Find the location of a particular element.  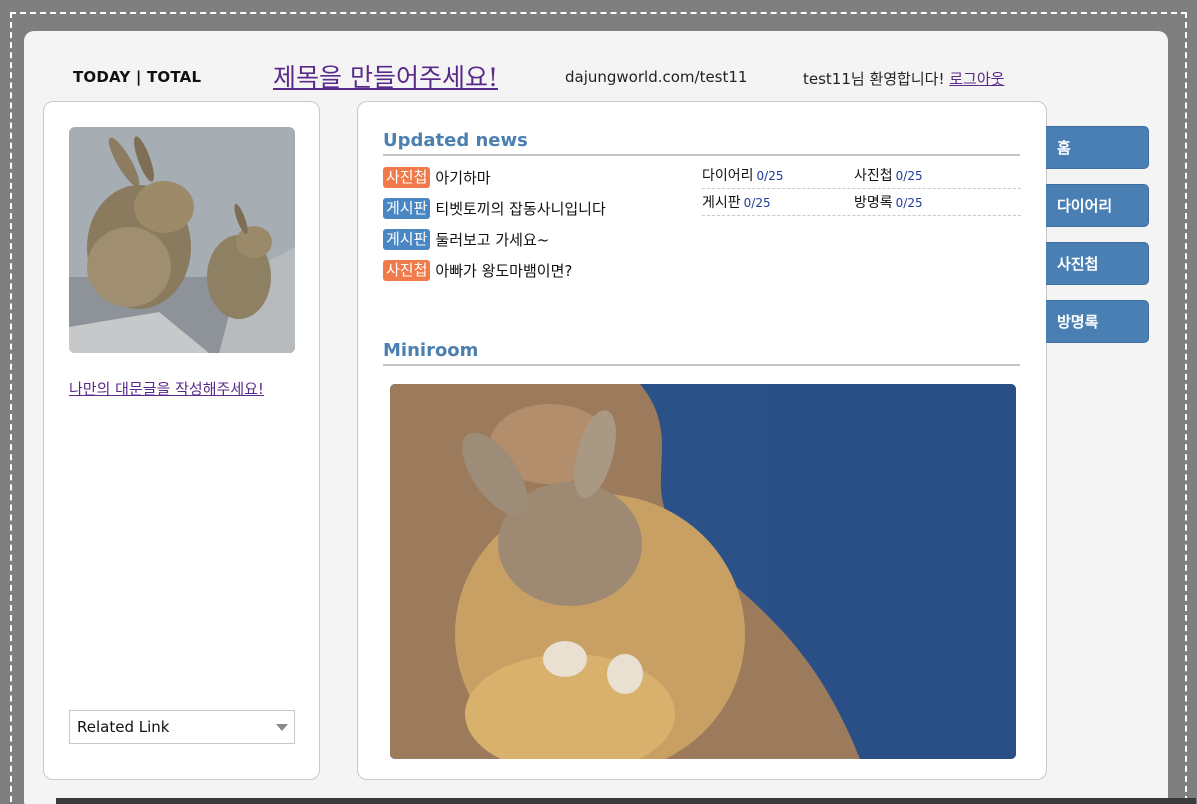

list-item: 게시판 티벳토끼의 잡동사니입니다 is located at coordinates (533, 208).